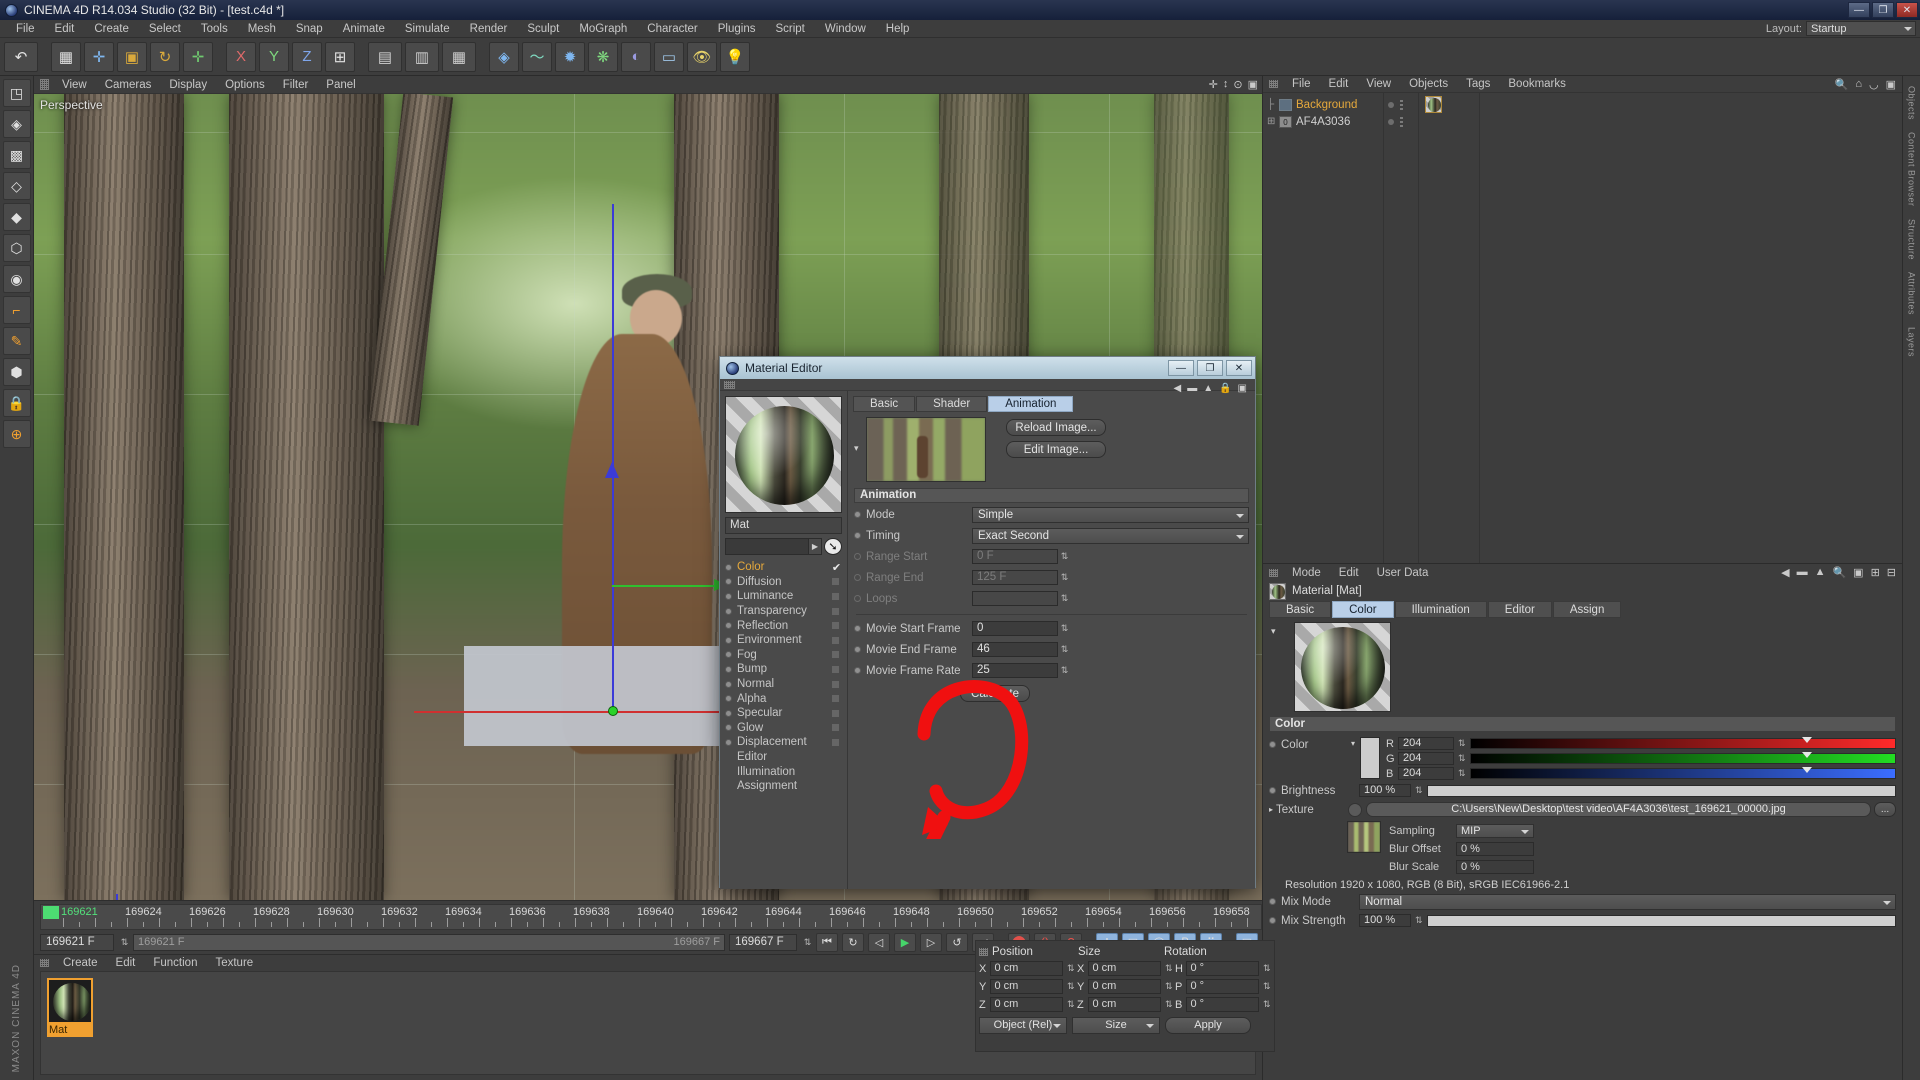 Image resolution: width=1920 pixels, height=1080 pixels. Describe the element at coordinates (783, 640) in the screenshot. I see `channel-environment: Environment` at that location.